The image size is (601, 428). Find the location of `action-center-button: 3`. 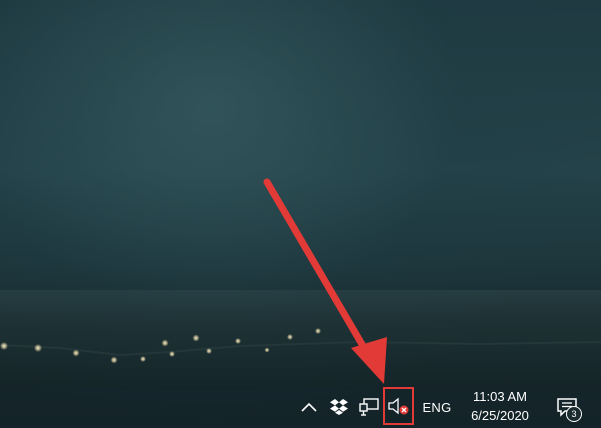

action-center-button: 3 is located at coordinates (567, 407).